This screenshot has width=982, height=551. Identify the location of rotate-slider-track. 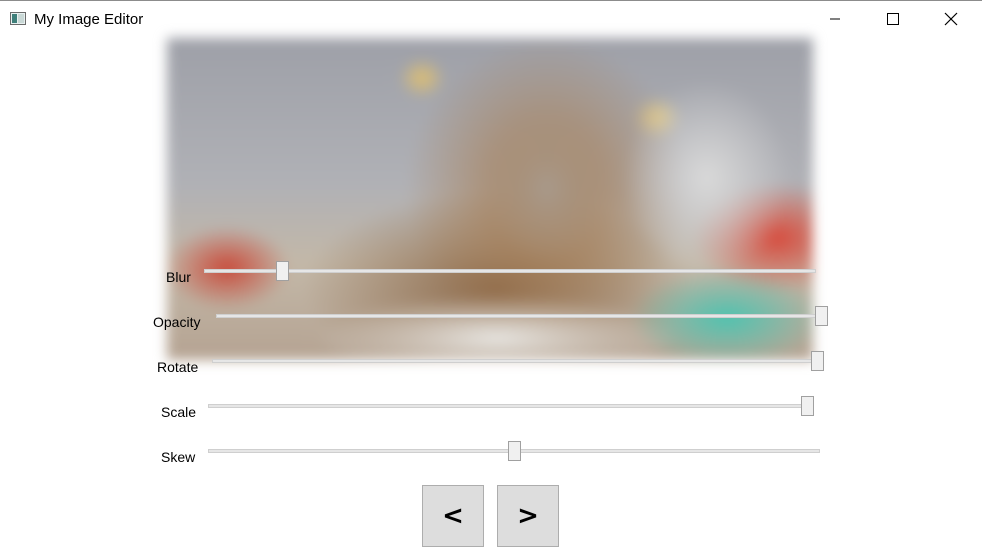
(518, 361).